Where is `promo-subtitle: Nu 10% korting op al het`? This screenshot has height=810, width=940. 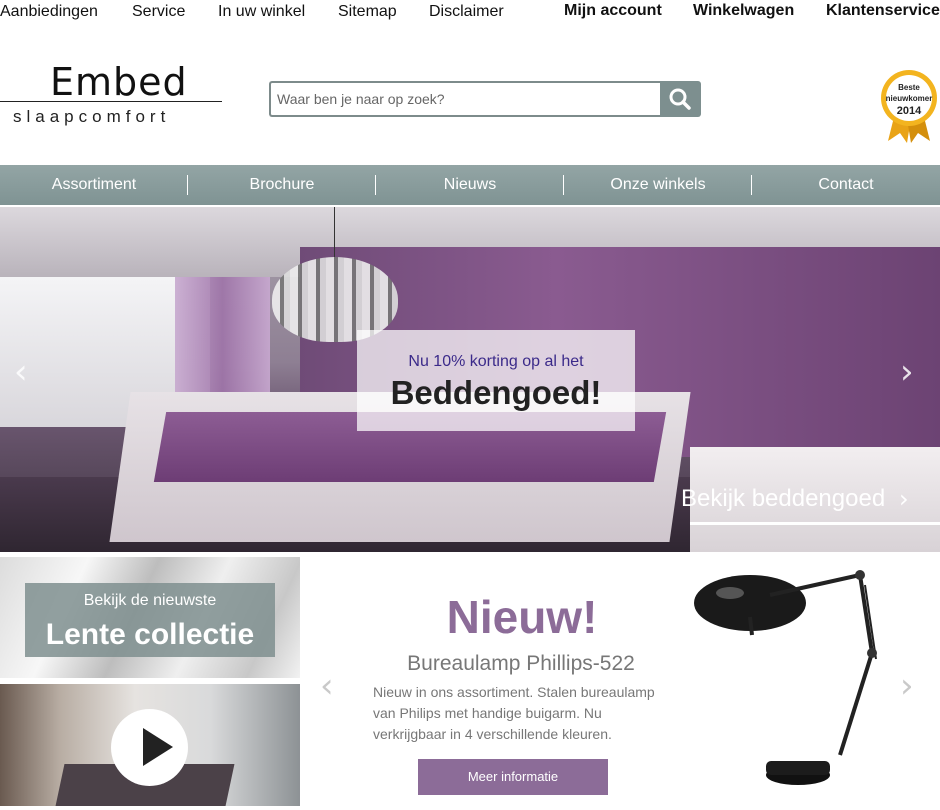
promo-subtitle: Nu 10% korting op al het is located at coordinates (496, 361).